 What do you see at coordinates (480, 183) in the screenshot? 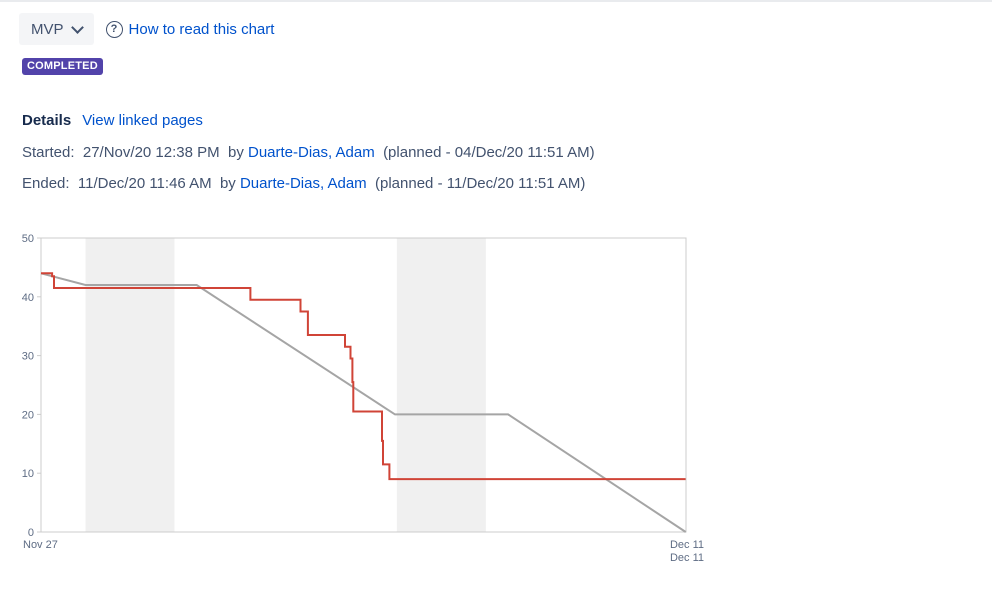
I see `ended-planned: (planned - 11/Dec/20 11:51 AM)` at bounding box center [480, 183].